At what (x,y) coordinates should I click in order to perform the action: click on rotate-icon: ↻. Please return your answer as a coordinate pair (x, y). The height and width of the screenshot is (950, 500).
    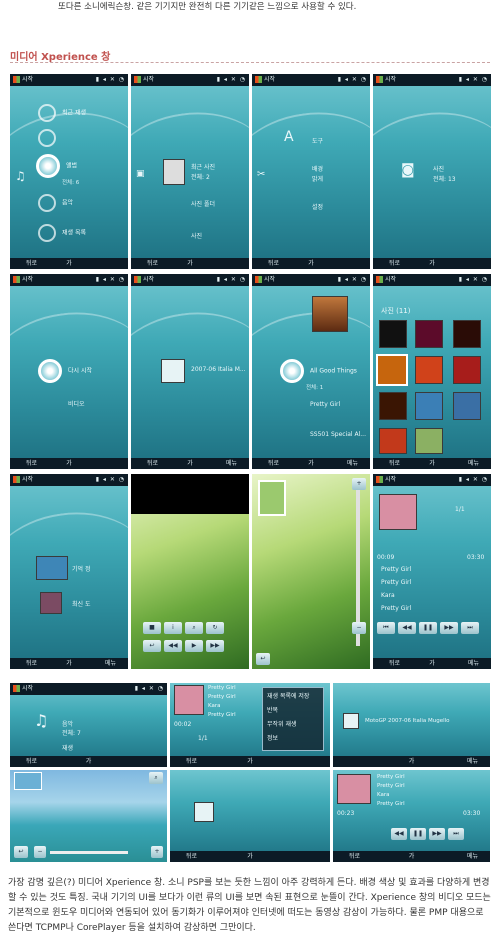
    Looking at the image, I should click on (215, 628).